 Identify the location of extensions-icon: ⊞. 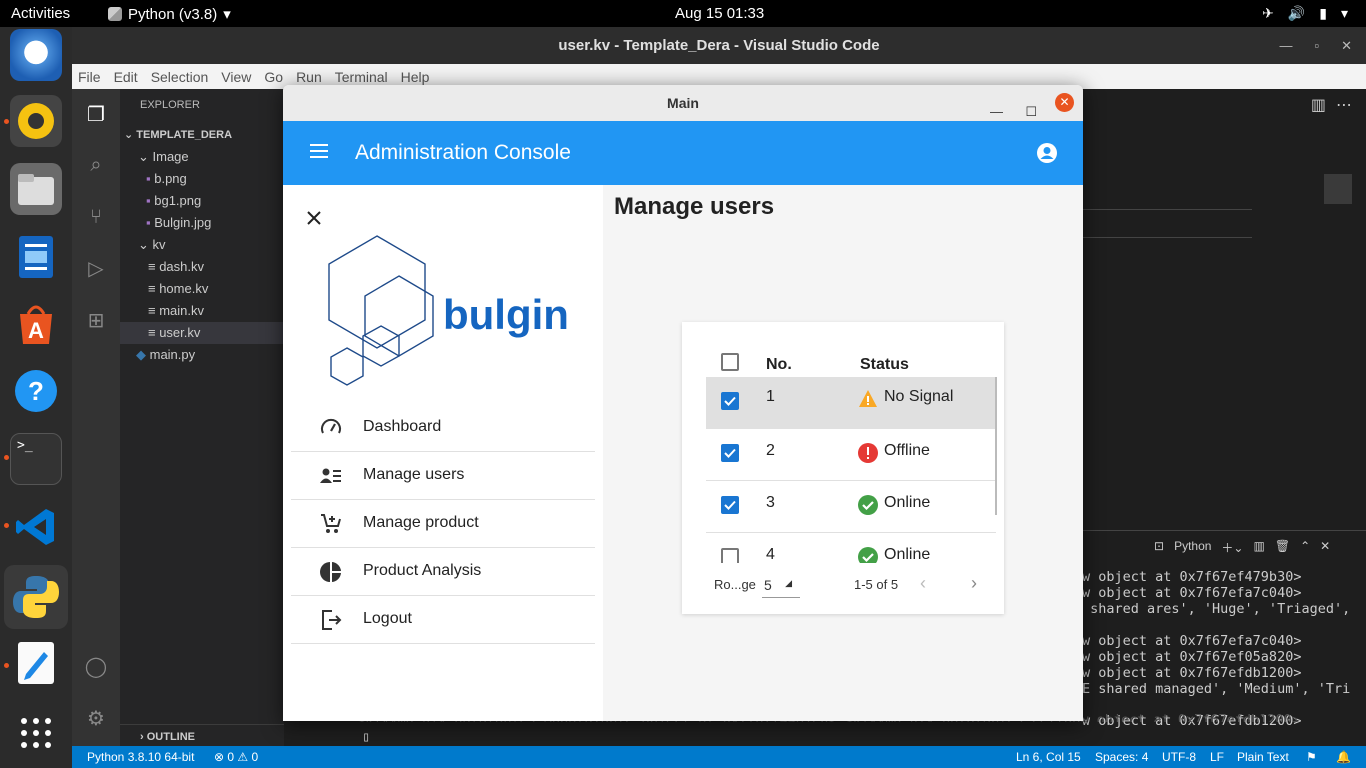
(96, 321).